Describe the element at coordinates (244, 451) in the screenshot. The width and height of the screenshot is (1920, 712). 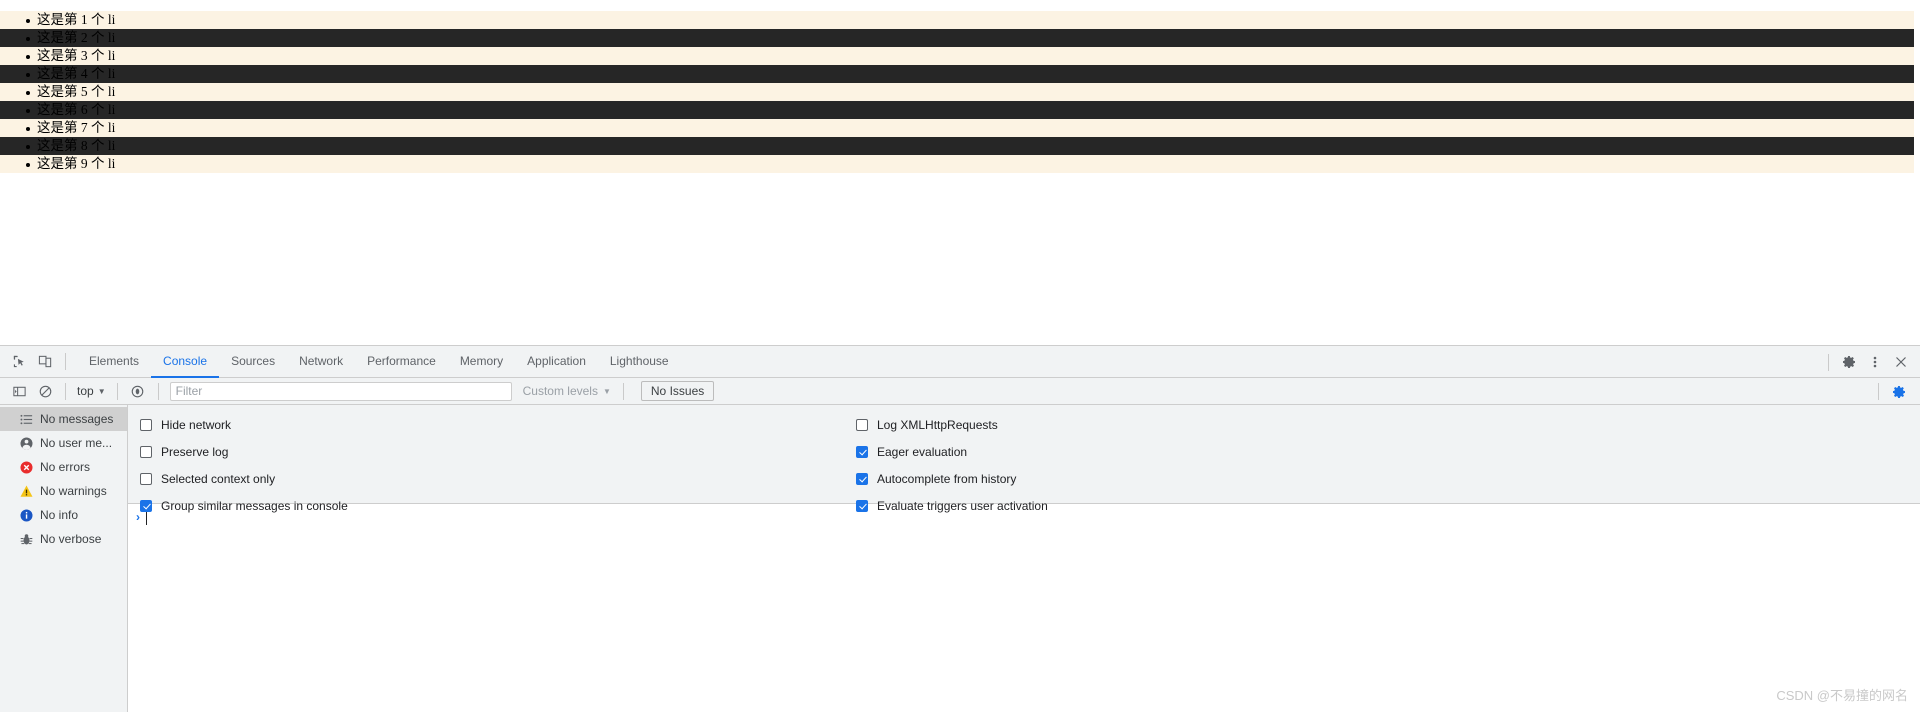
I see `setting-preserve-log: Preserve log` at that location.